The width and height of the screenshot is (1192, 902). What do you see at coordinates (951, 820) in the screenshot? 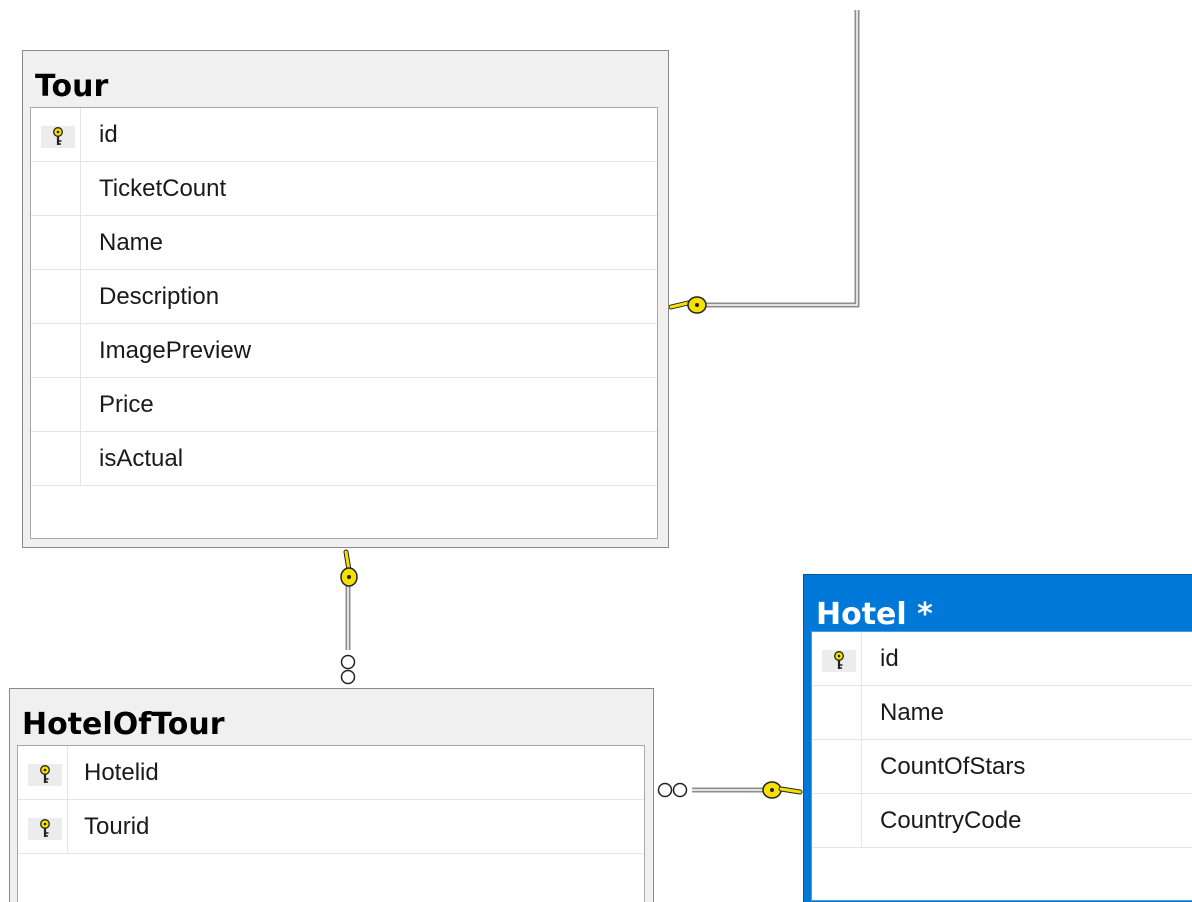
I see `column-name: CountryCode` at bounding box center [951, 820].